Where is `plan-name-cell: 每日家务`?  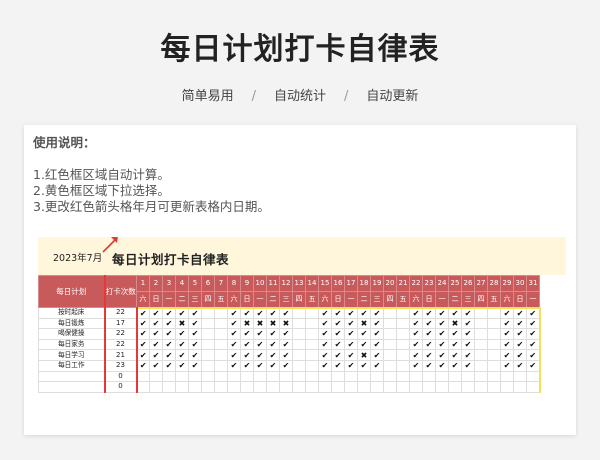 plan-name-cell: 每日家务 is located at coordinates (71, 344).